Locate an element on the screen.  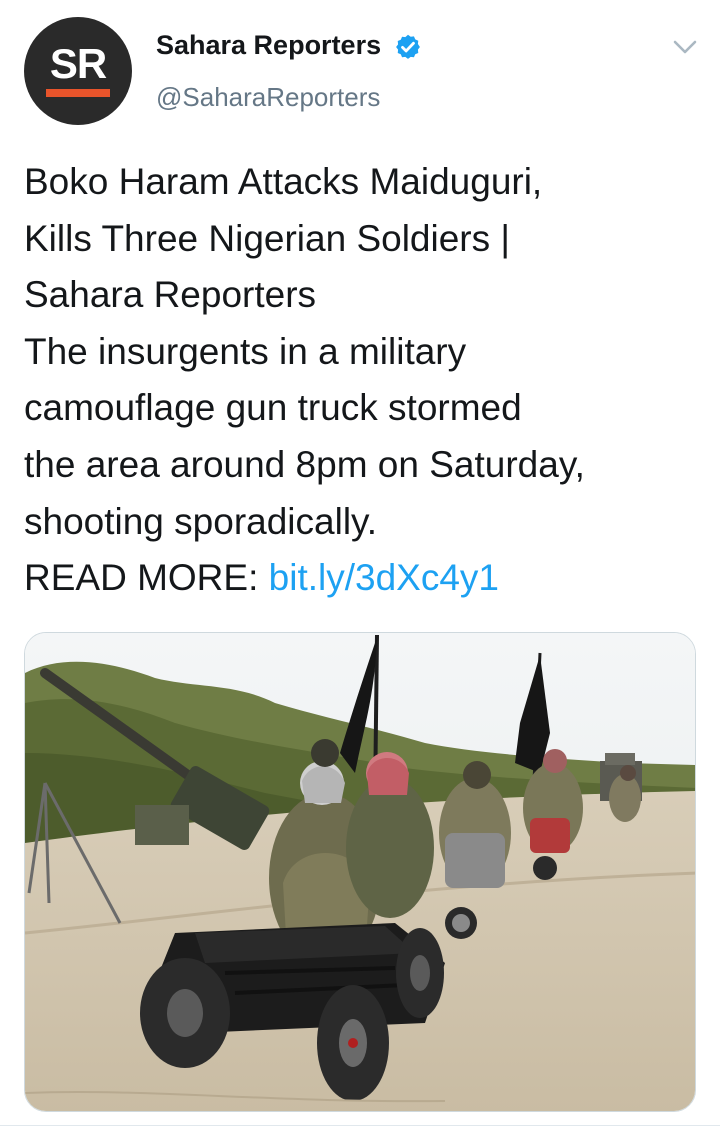
user-handle: @SaharaReporters is located at coordinates (268, 97).